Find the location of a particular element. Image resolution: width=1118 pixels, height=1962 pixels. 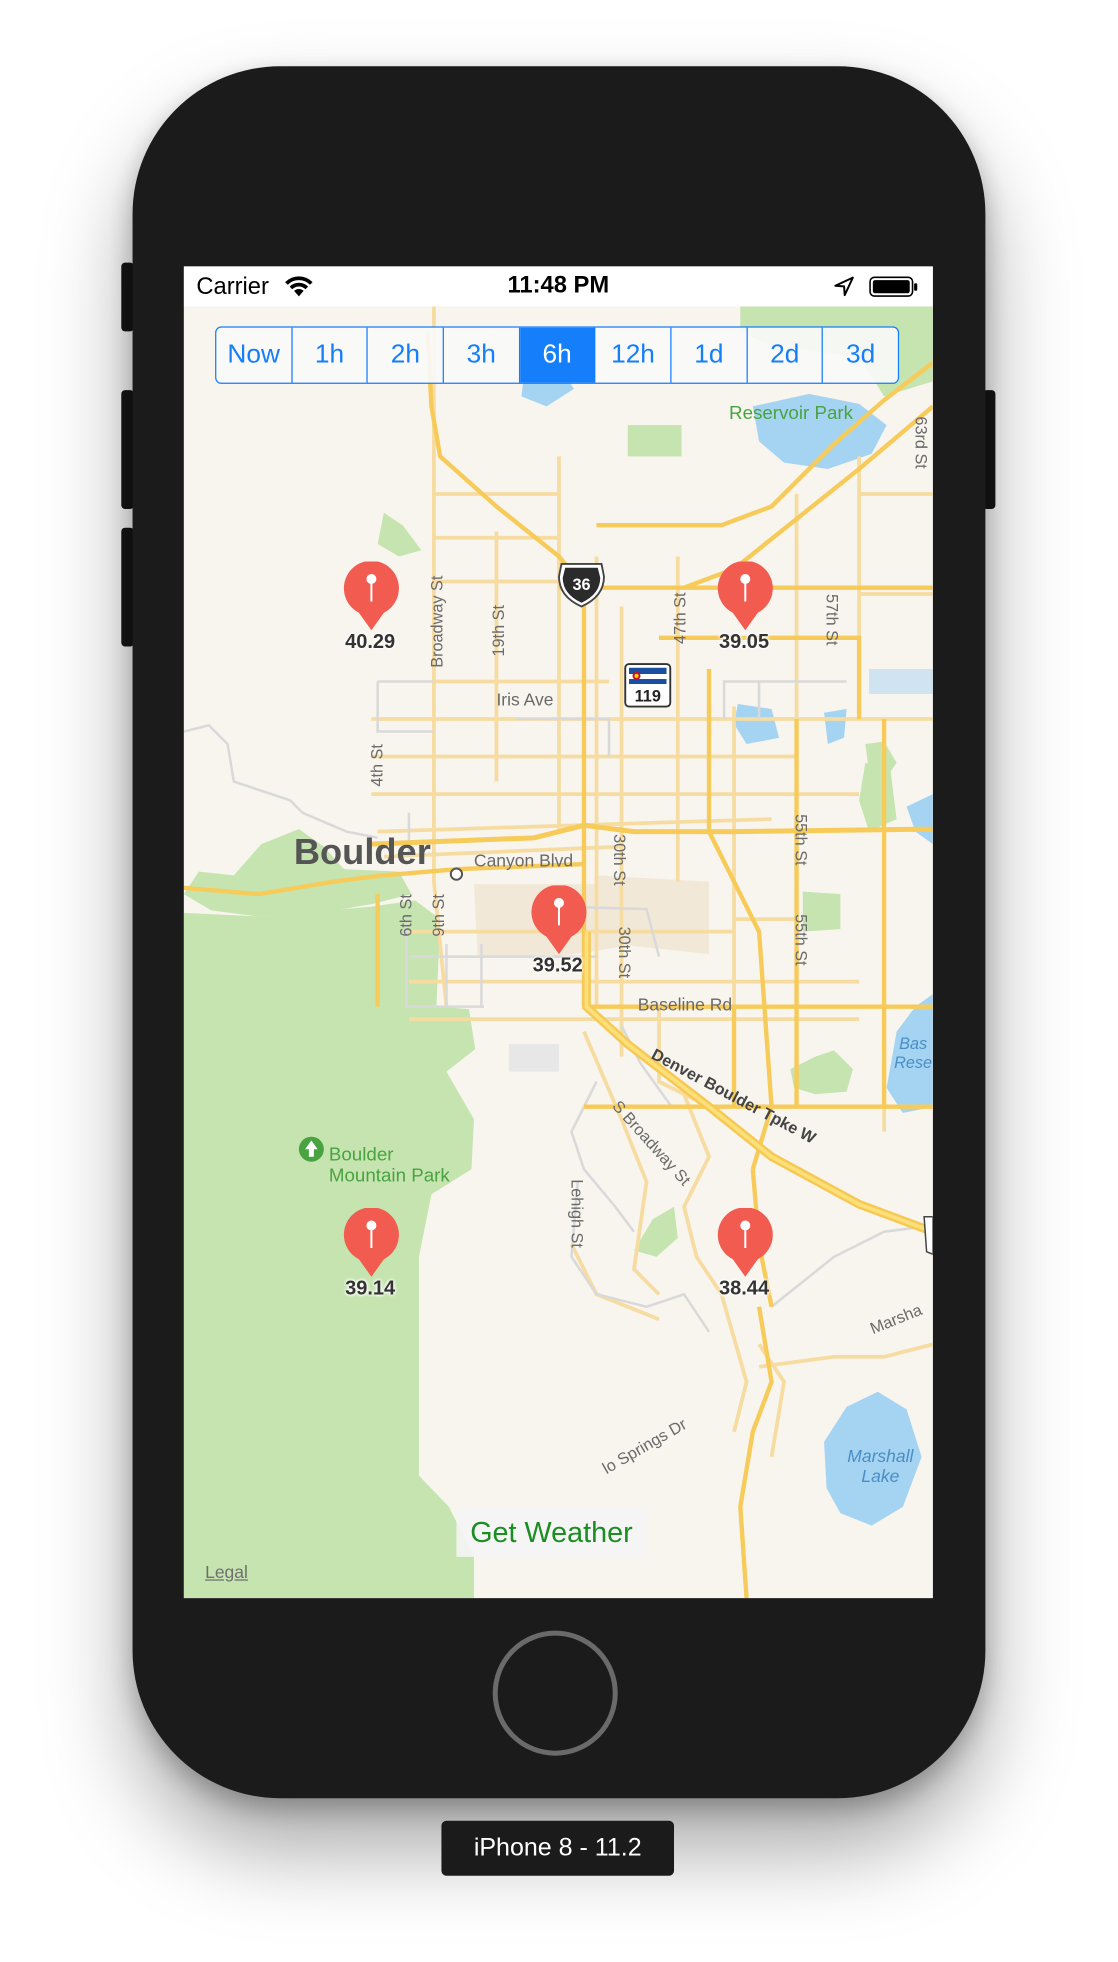

segment-2d: 2d is located at coordinates (785, 355).